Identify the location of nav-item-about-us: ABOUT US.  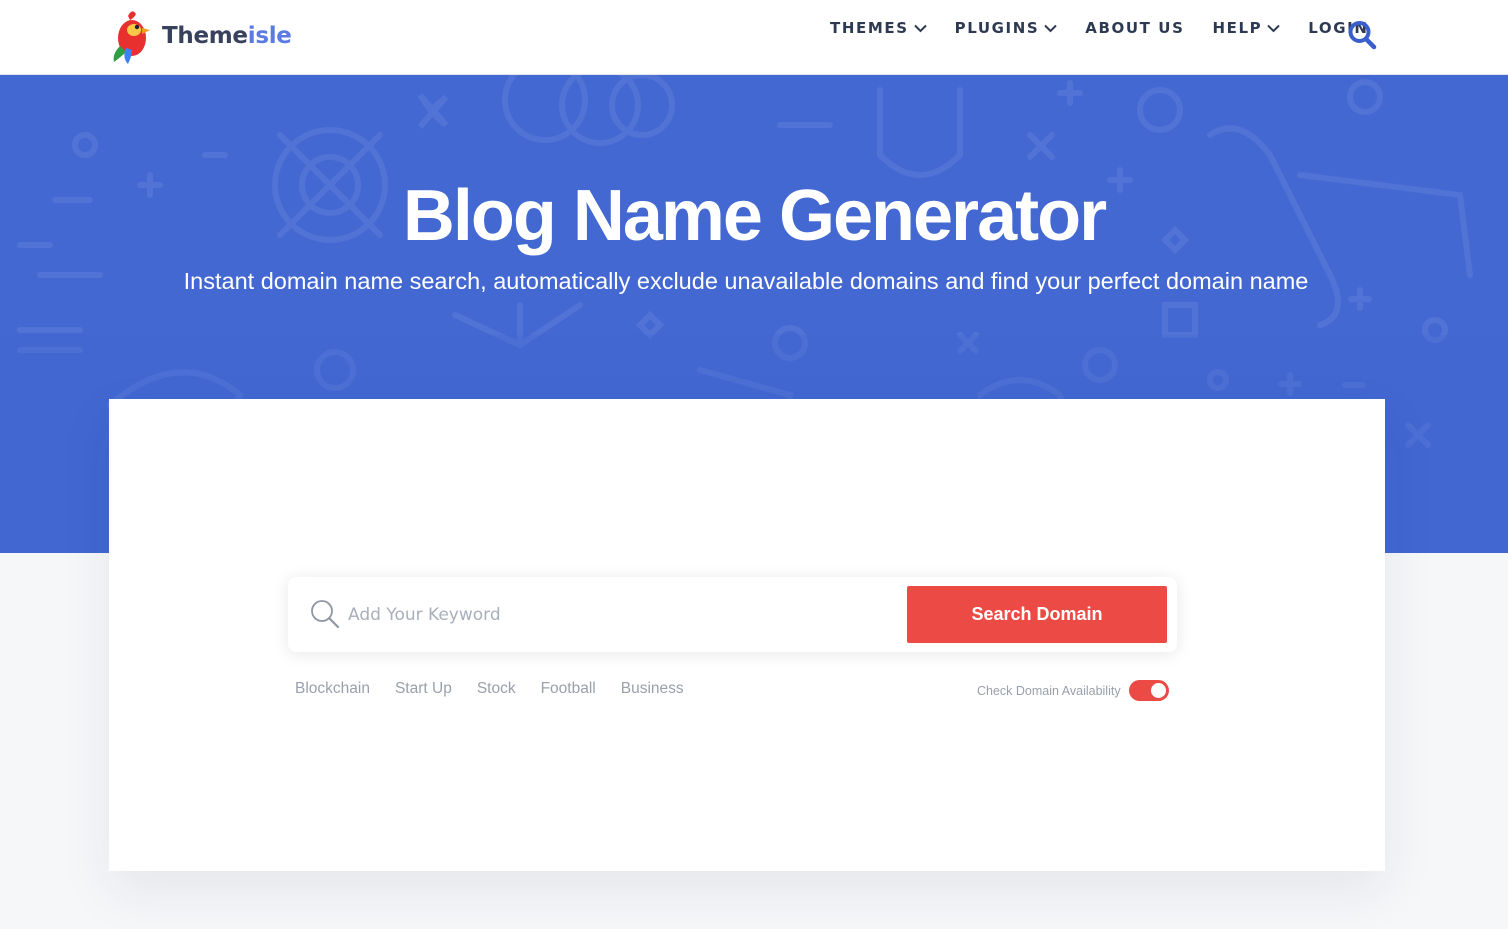
(1134, 28).